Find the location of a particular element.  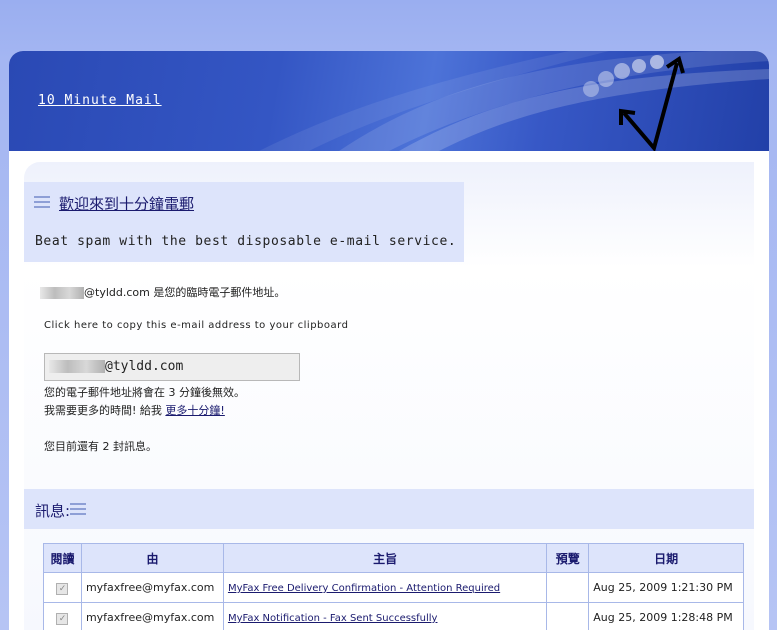

more-time-prefix: 我需要更多的時間! 給我 is located at coordinates (103, 410).